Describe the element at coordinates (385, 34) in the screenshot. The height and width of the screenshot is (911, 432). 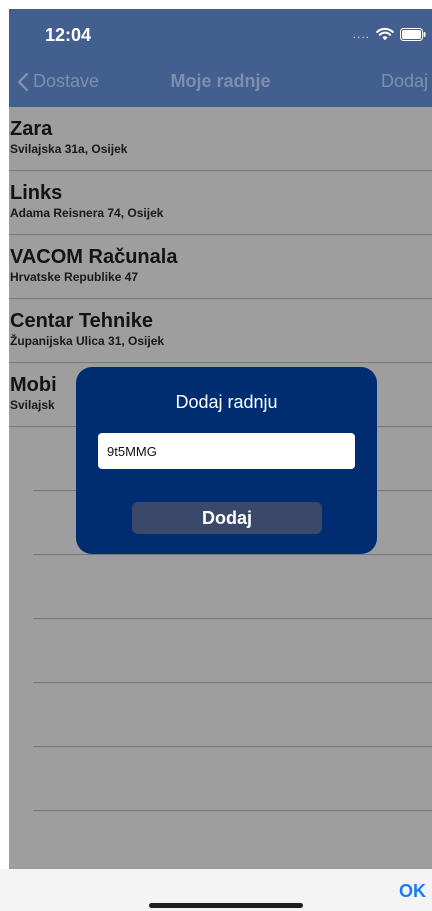
I see `wifi-icon` at that location.